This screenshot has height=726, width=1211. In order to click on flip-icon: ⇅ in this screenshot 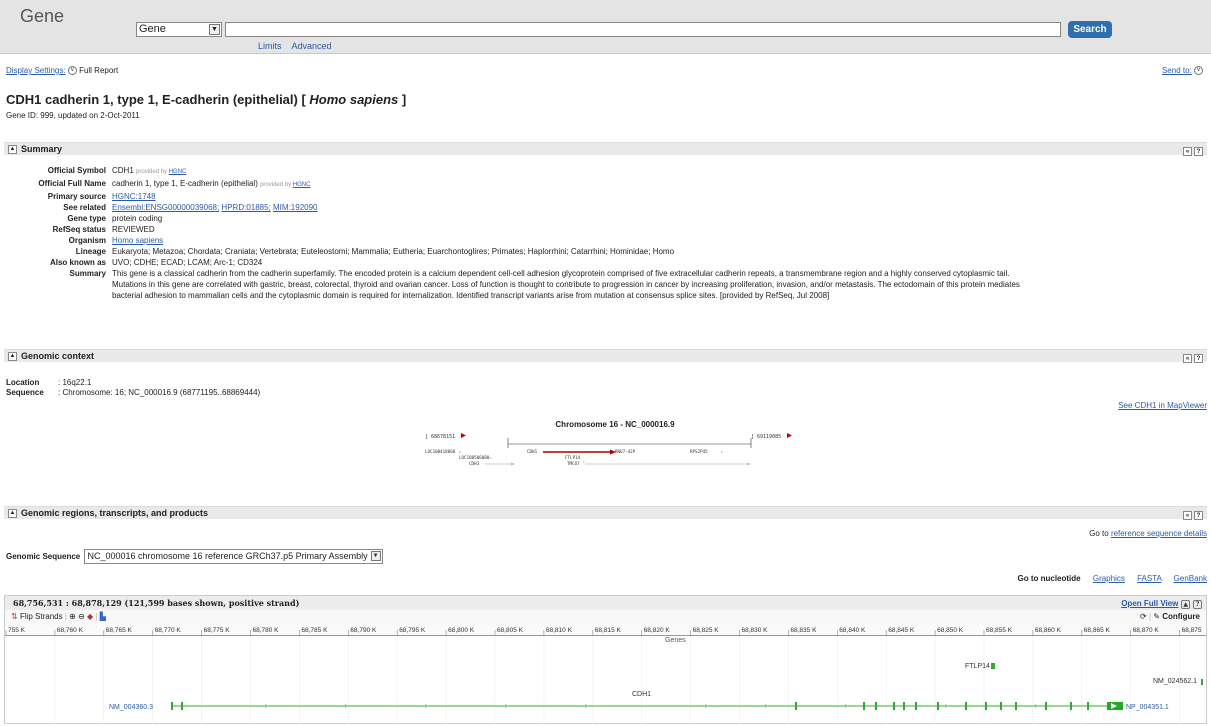, I will do `click(14, 616)`.